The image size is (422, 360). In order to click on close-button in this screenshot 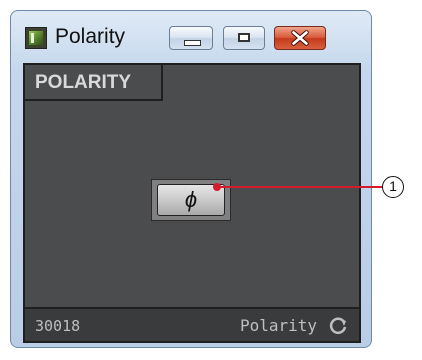, I will do `click(300, 38)`.